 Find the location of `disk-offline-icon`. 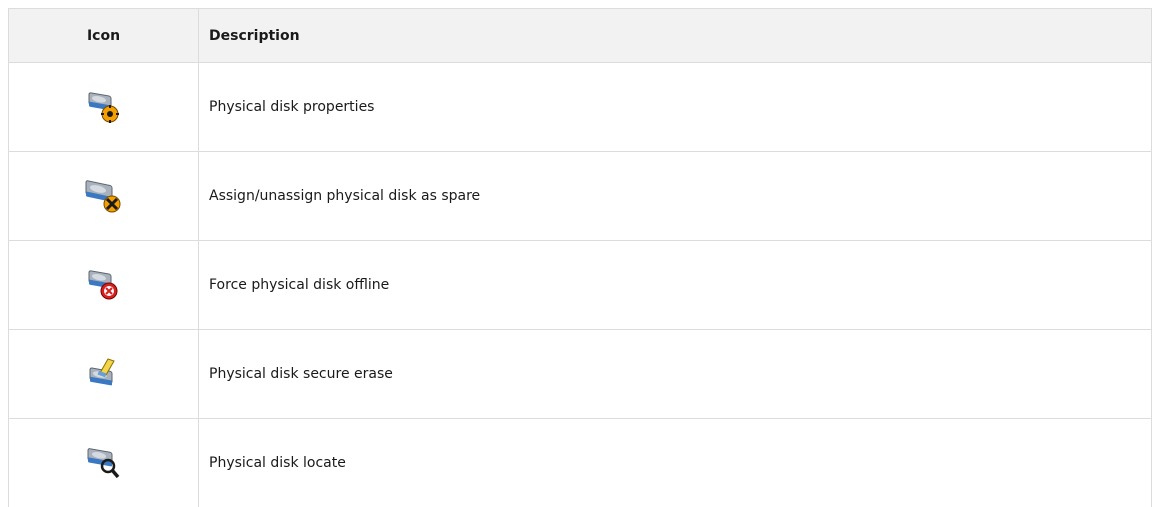

disk-offline-icon is located at coordinates (104, 285).